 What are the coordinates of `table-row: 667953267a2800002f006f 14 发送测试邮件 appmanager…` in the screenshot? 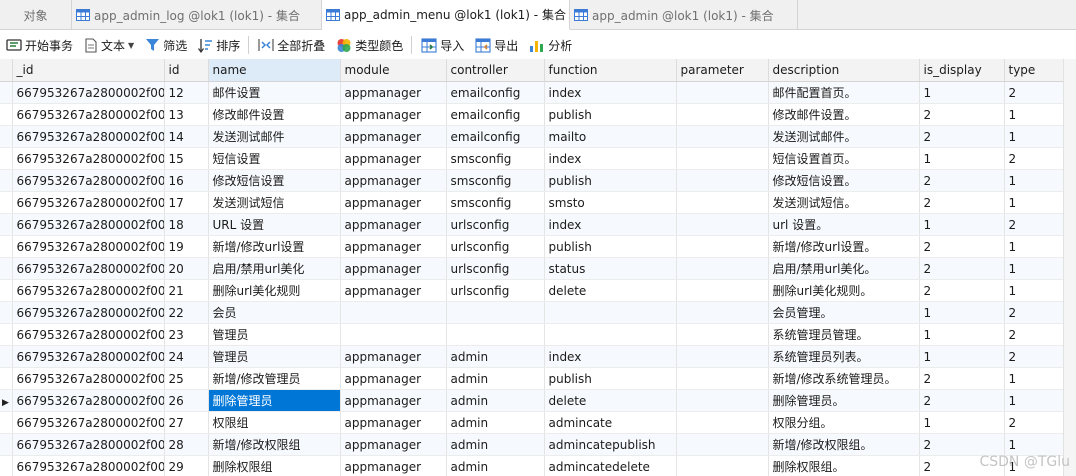 It's located at (532, 136).